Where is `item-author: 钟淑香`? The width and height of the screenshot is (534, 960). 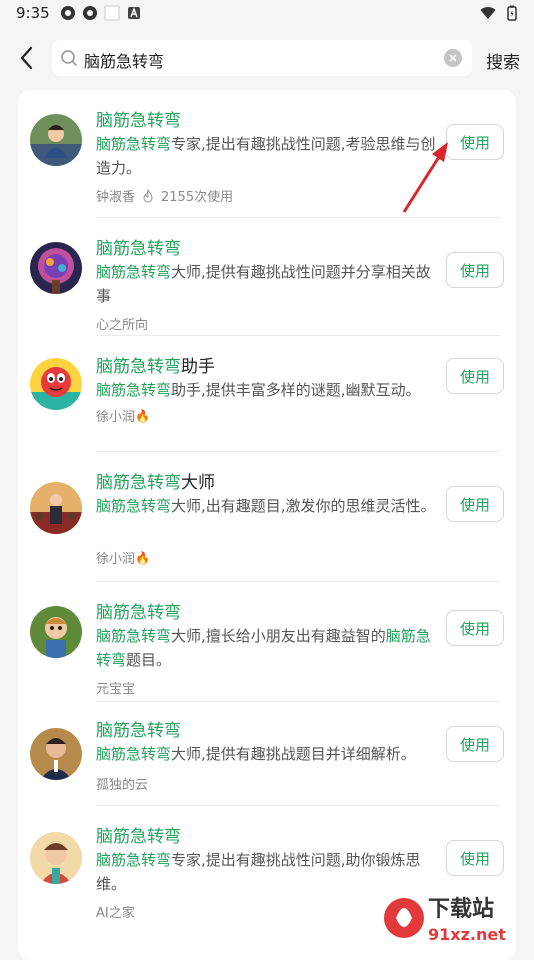
item-author: 钟淑香 is located at coordinates (116, 197).